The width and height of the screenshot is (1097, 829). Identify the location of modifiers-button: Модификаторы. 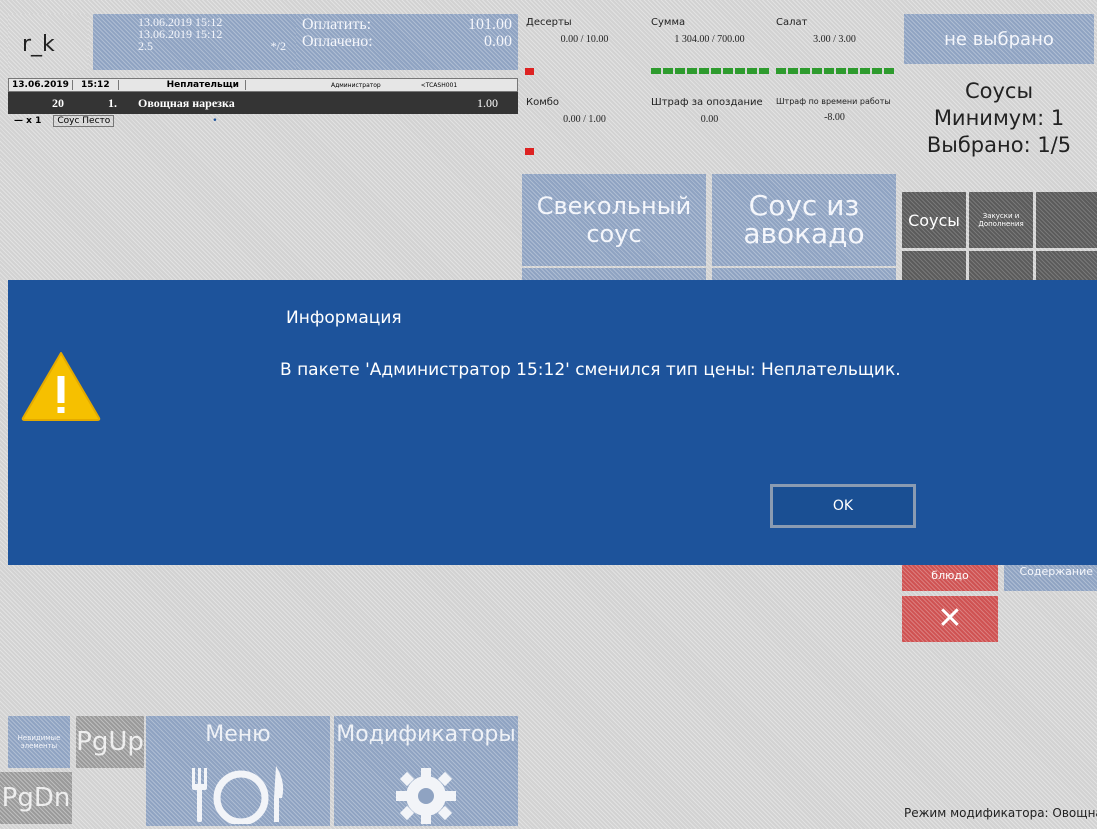
(426, 771).